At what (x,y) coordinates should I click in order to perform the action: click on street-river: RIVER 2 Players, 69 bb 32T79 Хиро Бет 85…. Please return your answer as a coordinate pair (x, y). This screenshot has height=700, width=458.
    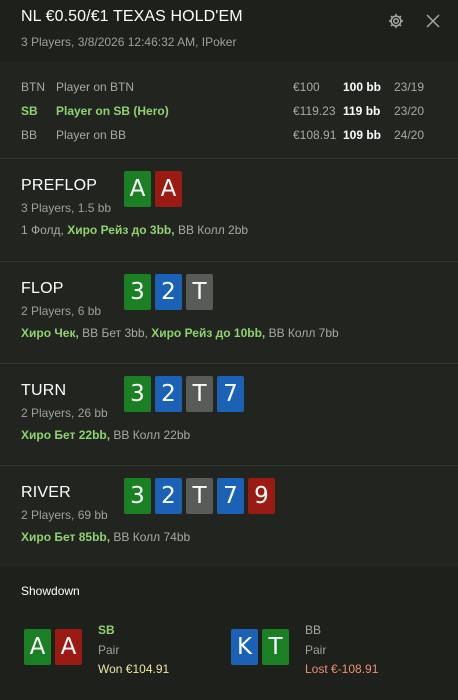
    Looking at the image, I should click on (229, 517).